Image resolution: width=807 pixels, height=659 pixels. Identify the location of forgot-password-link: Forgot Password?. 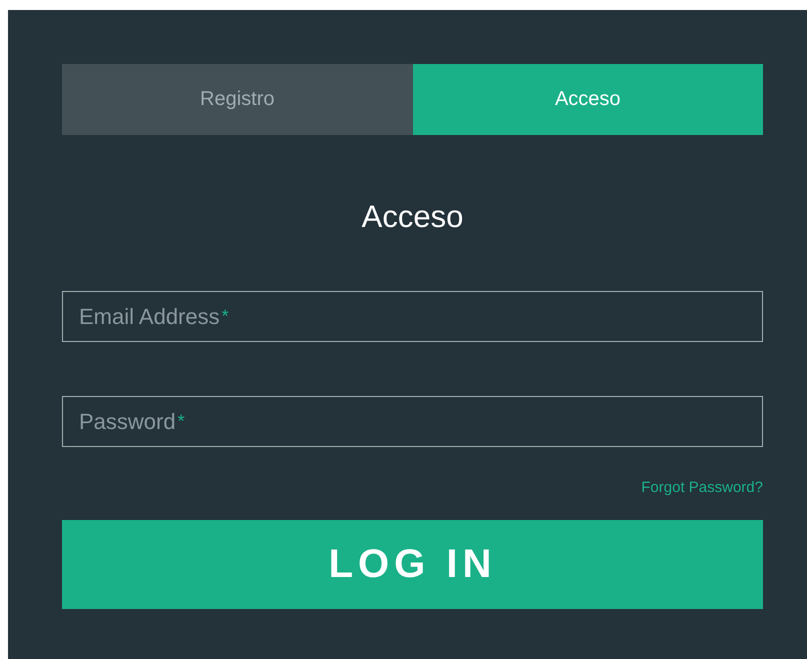
(702, 488).